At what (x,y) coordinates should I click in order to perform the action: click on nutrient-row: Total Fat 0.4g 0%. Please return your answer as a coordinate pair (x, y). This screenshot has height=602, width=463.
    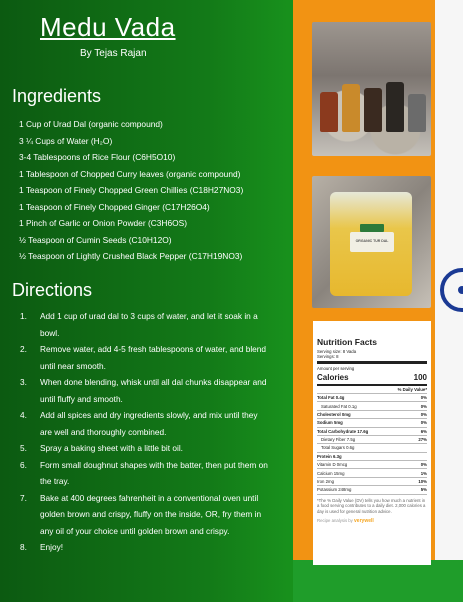
    Looking at the image, I should click on (372, 398).